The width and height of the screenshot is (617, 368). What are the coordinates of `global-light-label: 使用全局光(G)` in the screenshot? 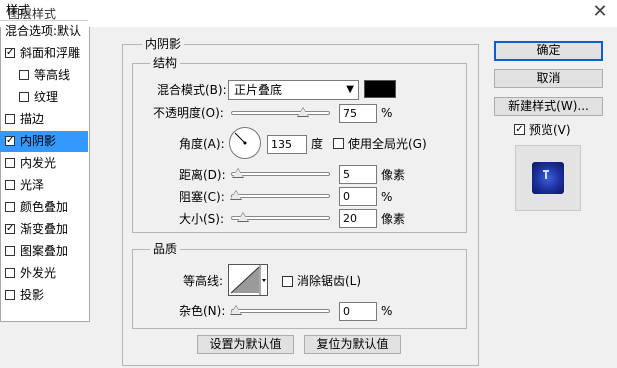 It's located at (387, 144).